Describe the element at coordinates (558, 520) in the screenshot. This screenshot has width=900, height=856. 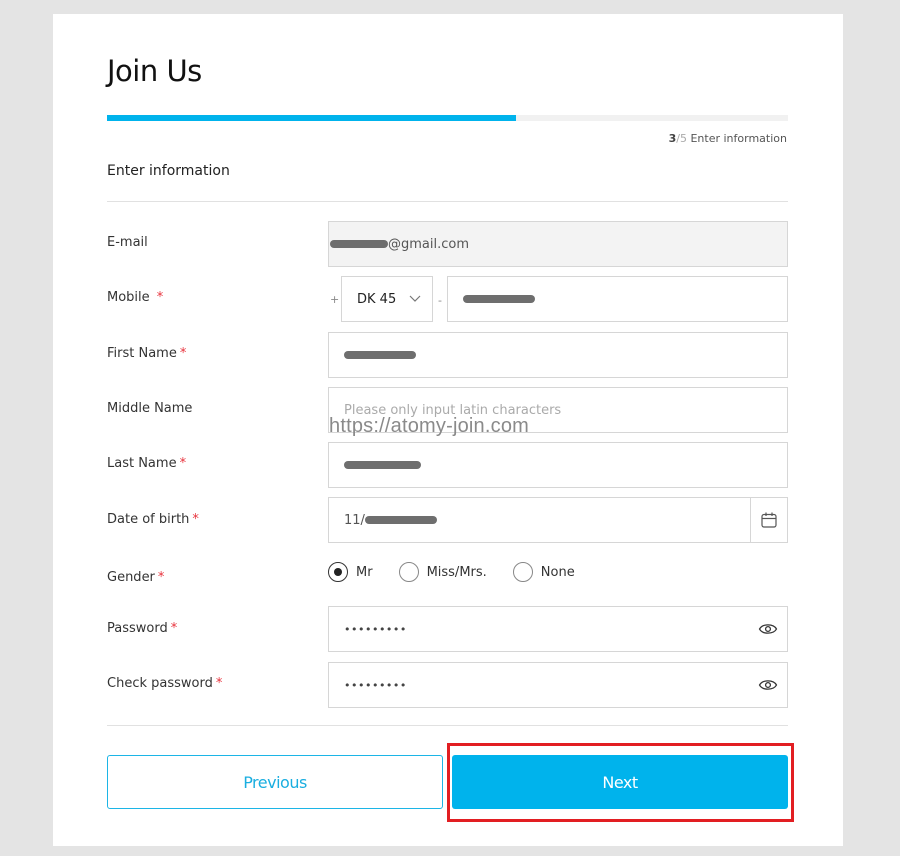
I see `dob-field: 11/` at that location.